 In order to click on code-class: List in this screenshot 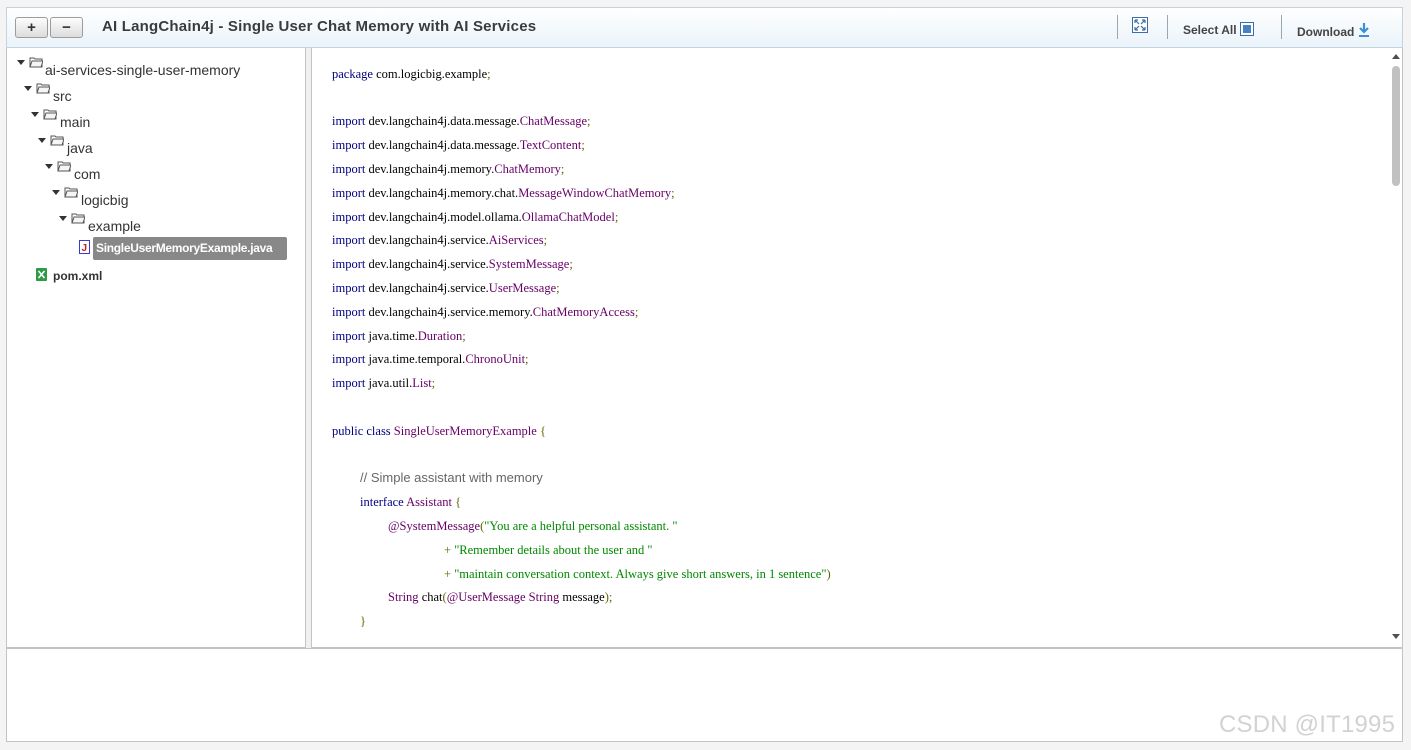, I will do `click(422, 383)`.